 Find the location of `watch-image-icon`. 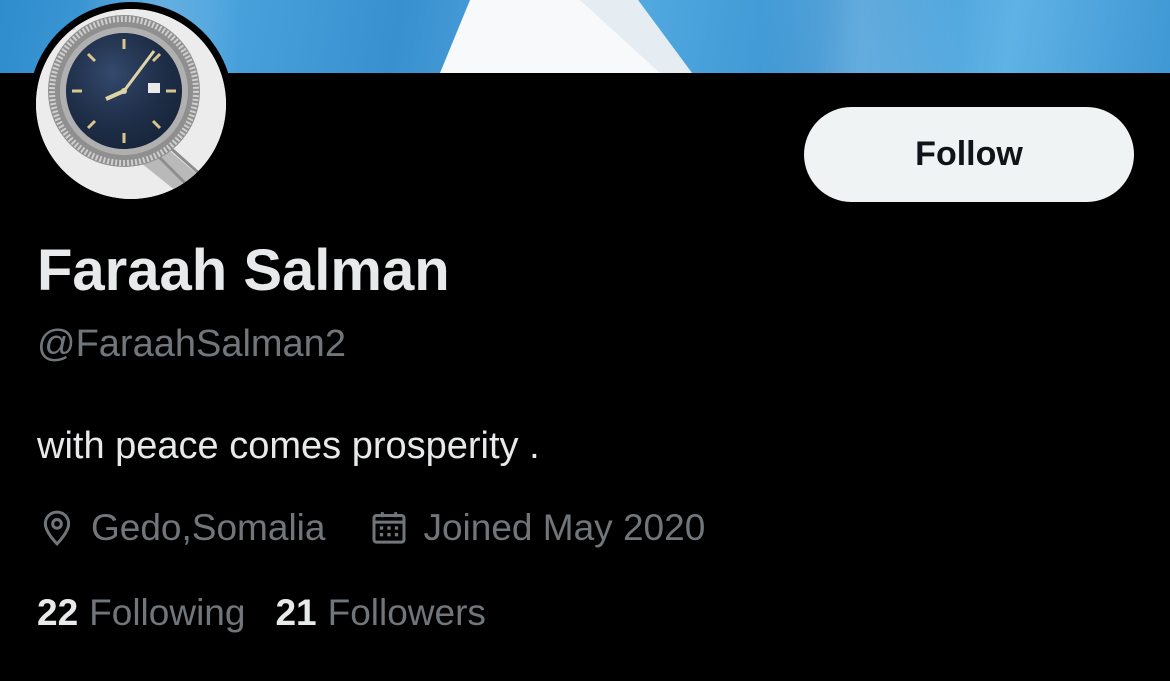

watch-image-icon is located at coordinates (131, 104).